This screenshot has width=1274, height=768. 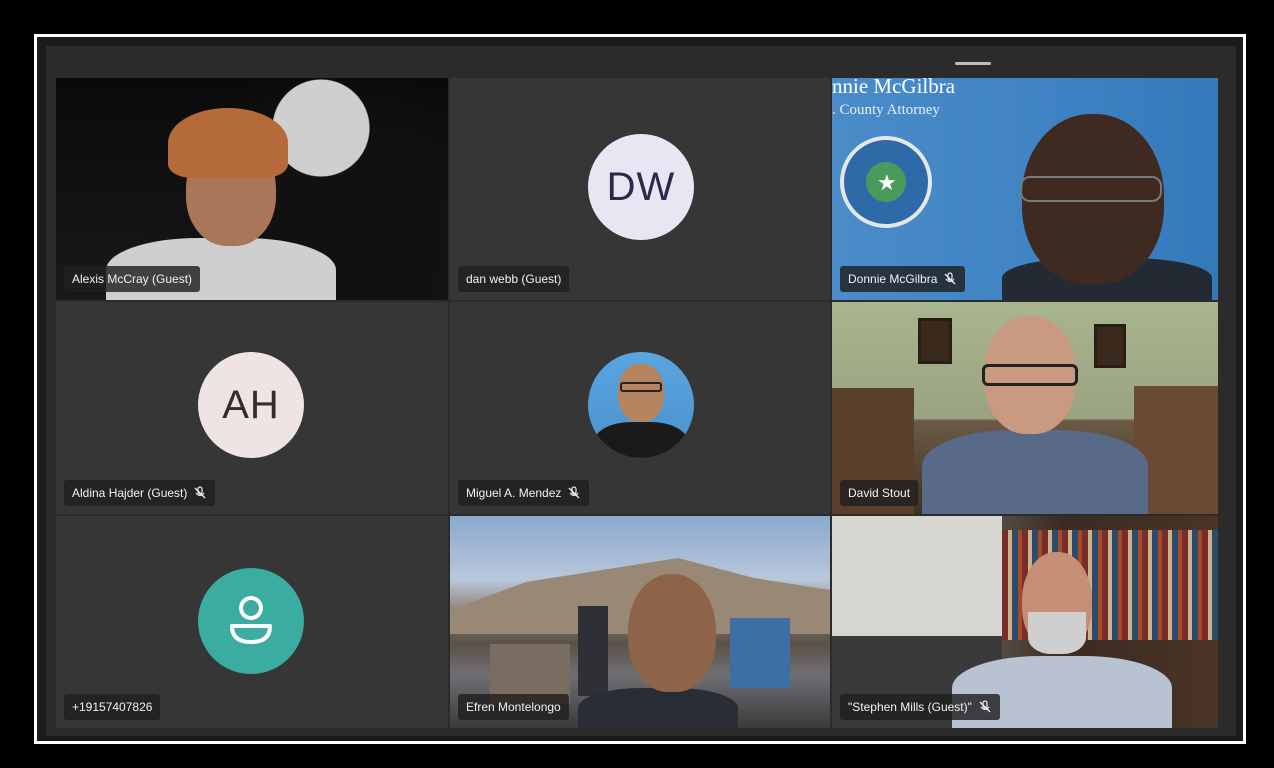 I want to click on panel-drag-handle, so click(x=973, y=63).